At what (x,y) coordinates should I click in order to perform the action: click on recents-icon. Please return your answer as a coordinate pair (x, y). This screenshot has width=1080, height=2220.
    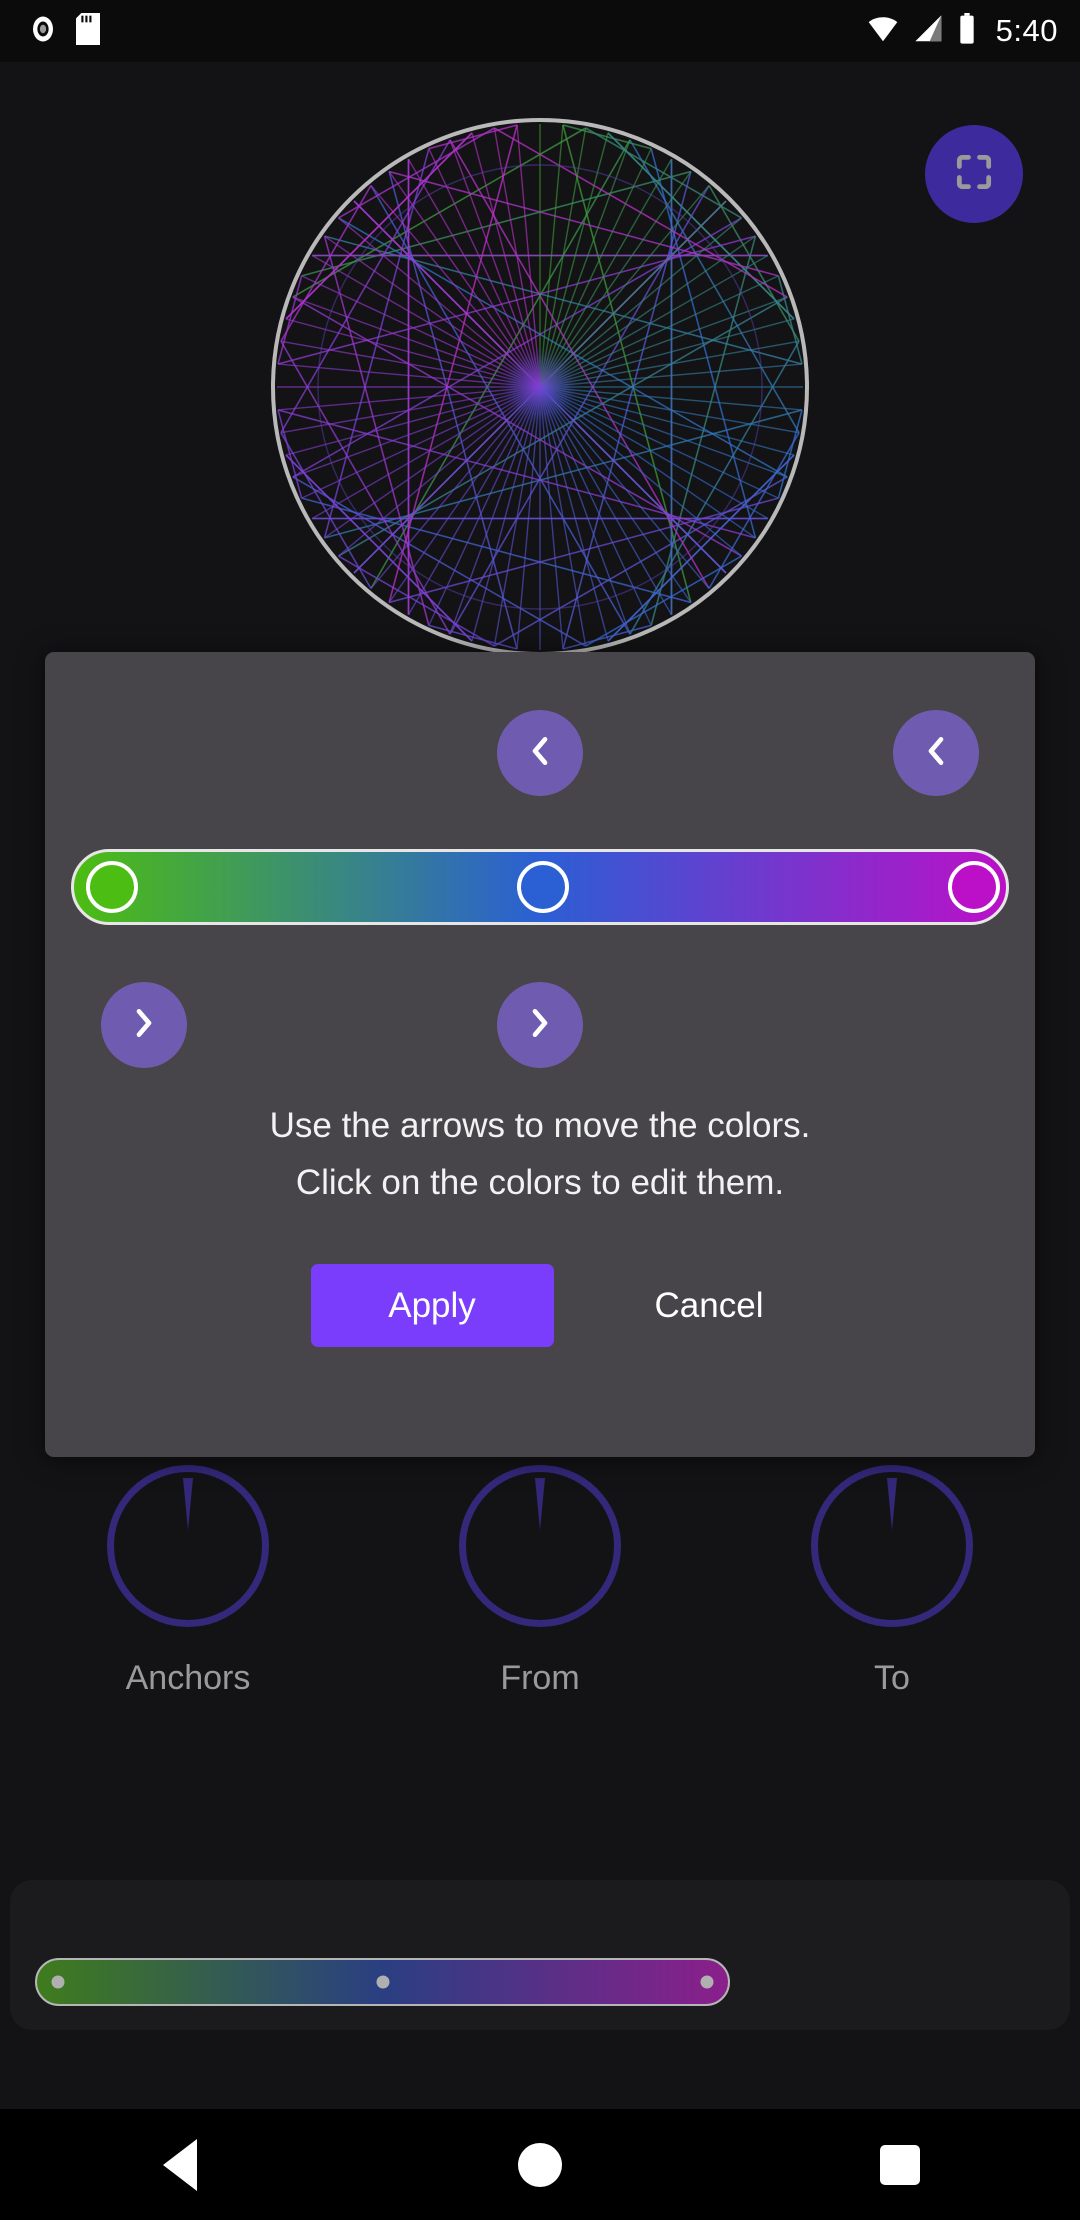
    Looking at the image, I should click on (900, 2164).